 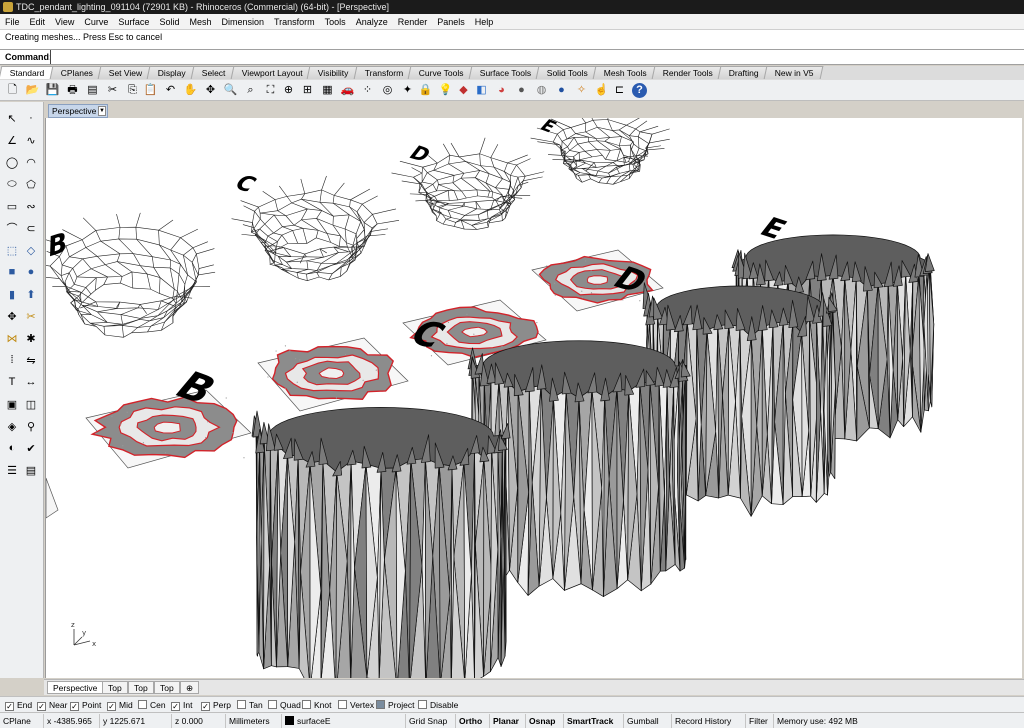 I want to click on smarttrack-toggle: SmartTrack, so click(x=594, y=721).